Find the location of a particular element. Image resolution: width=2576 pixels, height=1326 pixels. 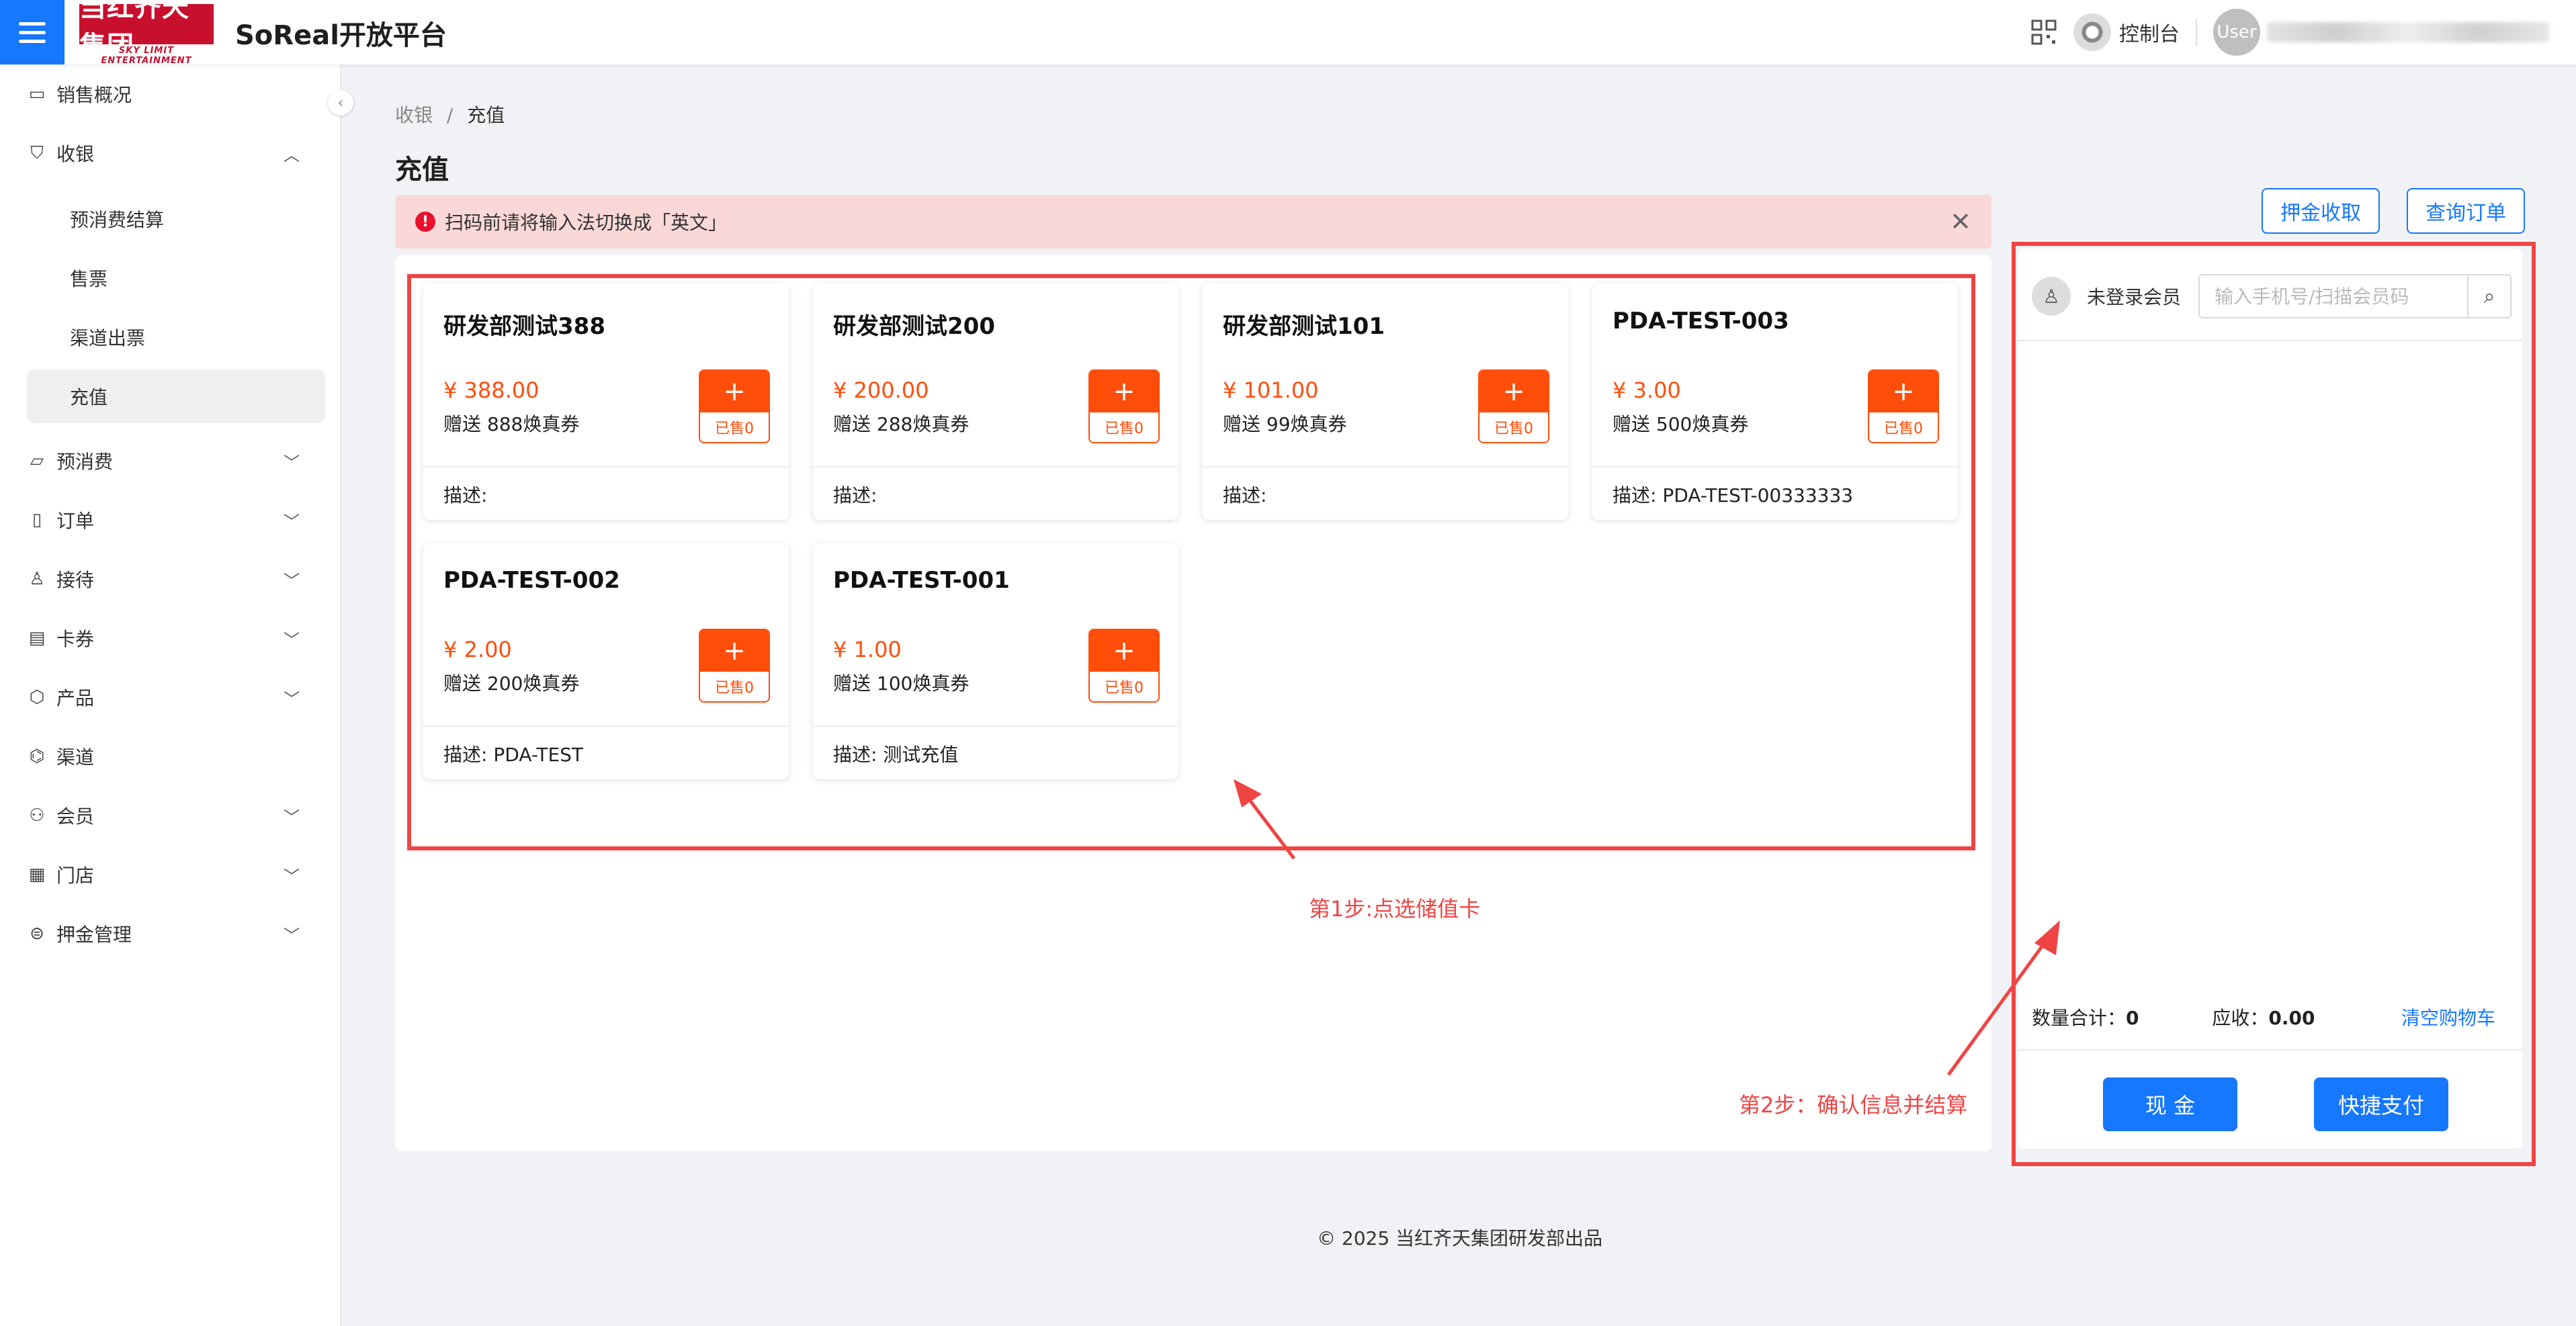

sidebar-item-members: ⚇ 会员 ﹀ is located at coordinates (183, 815).